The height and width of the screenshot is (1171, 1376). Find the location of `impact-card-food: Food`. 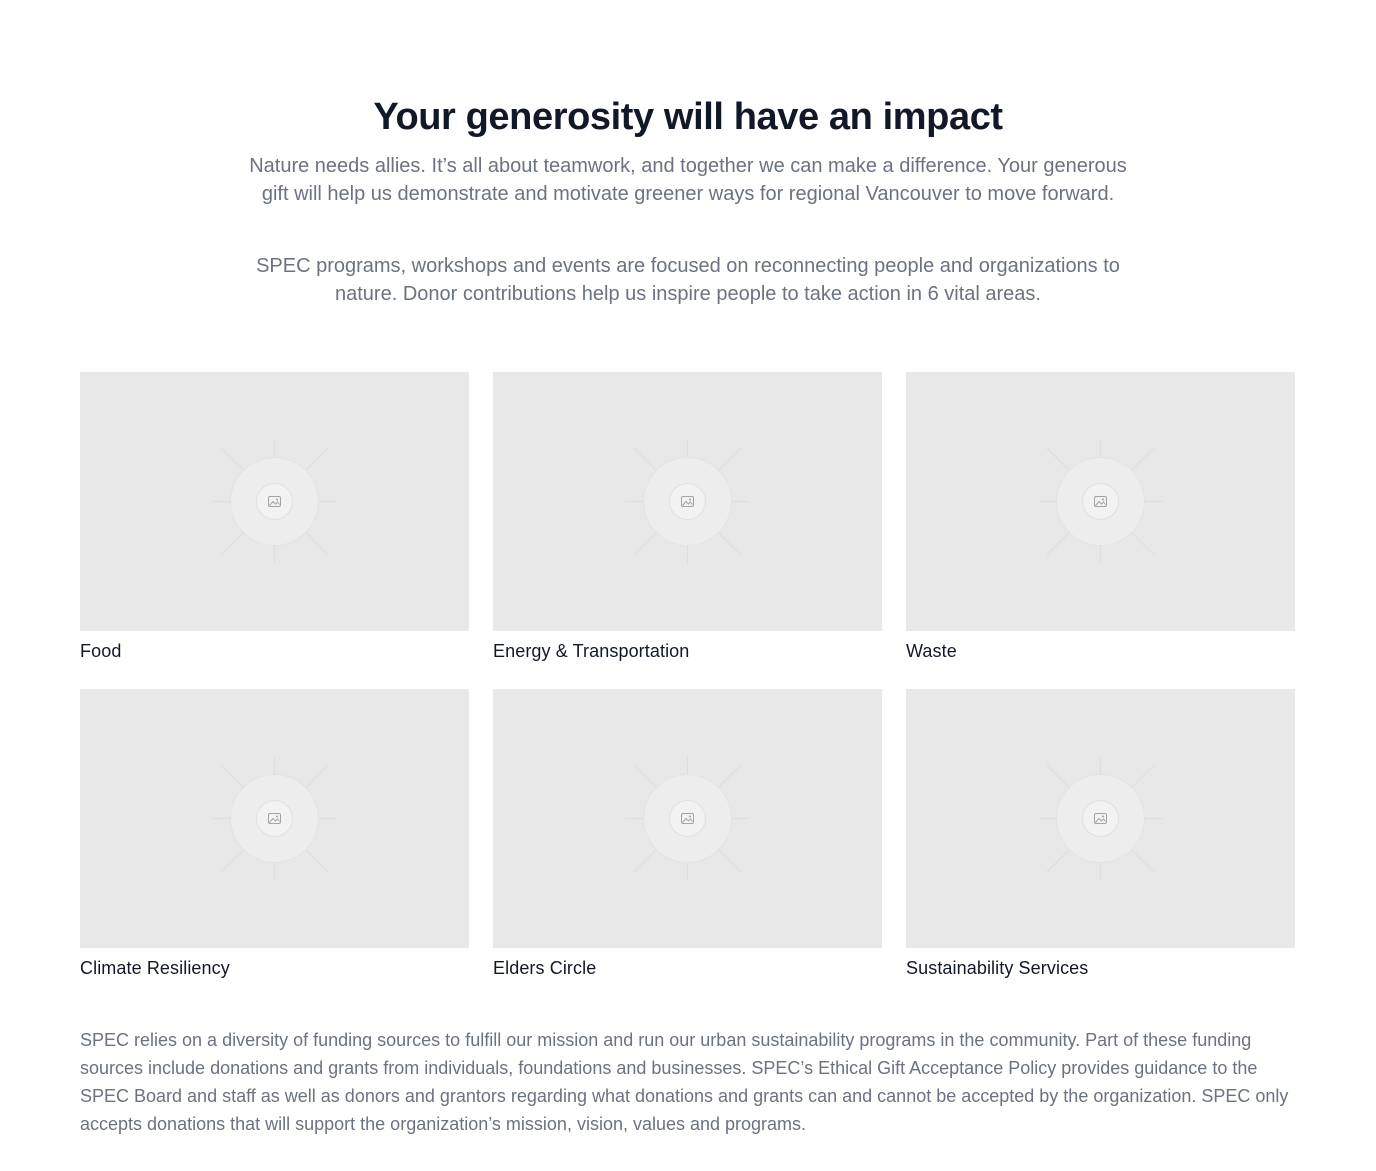

impact-card-food: Food is located at coordinates (274, 517).